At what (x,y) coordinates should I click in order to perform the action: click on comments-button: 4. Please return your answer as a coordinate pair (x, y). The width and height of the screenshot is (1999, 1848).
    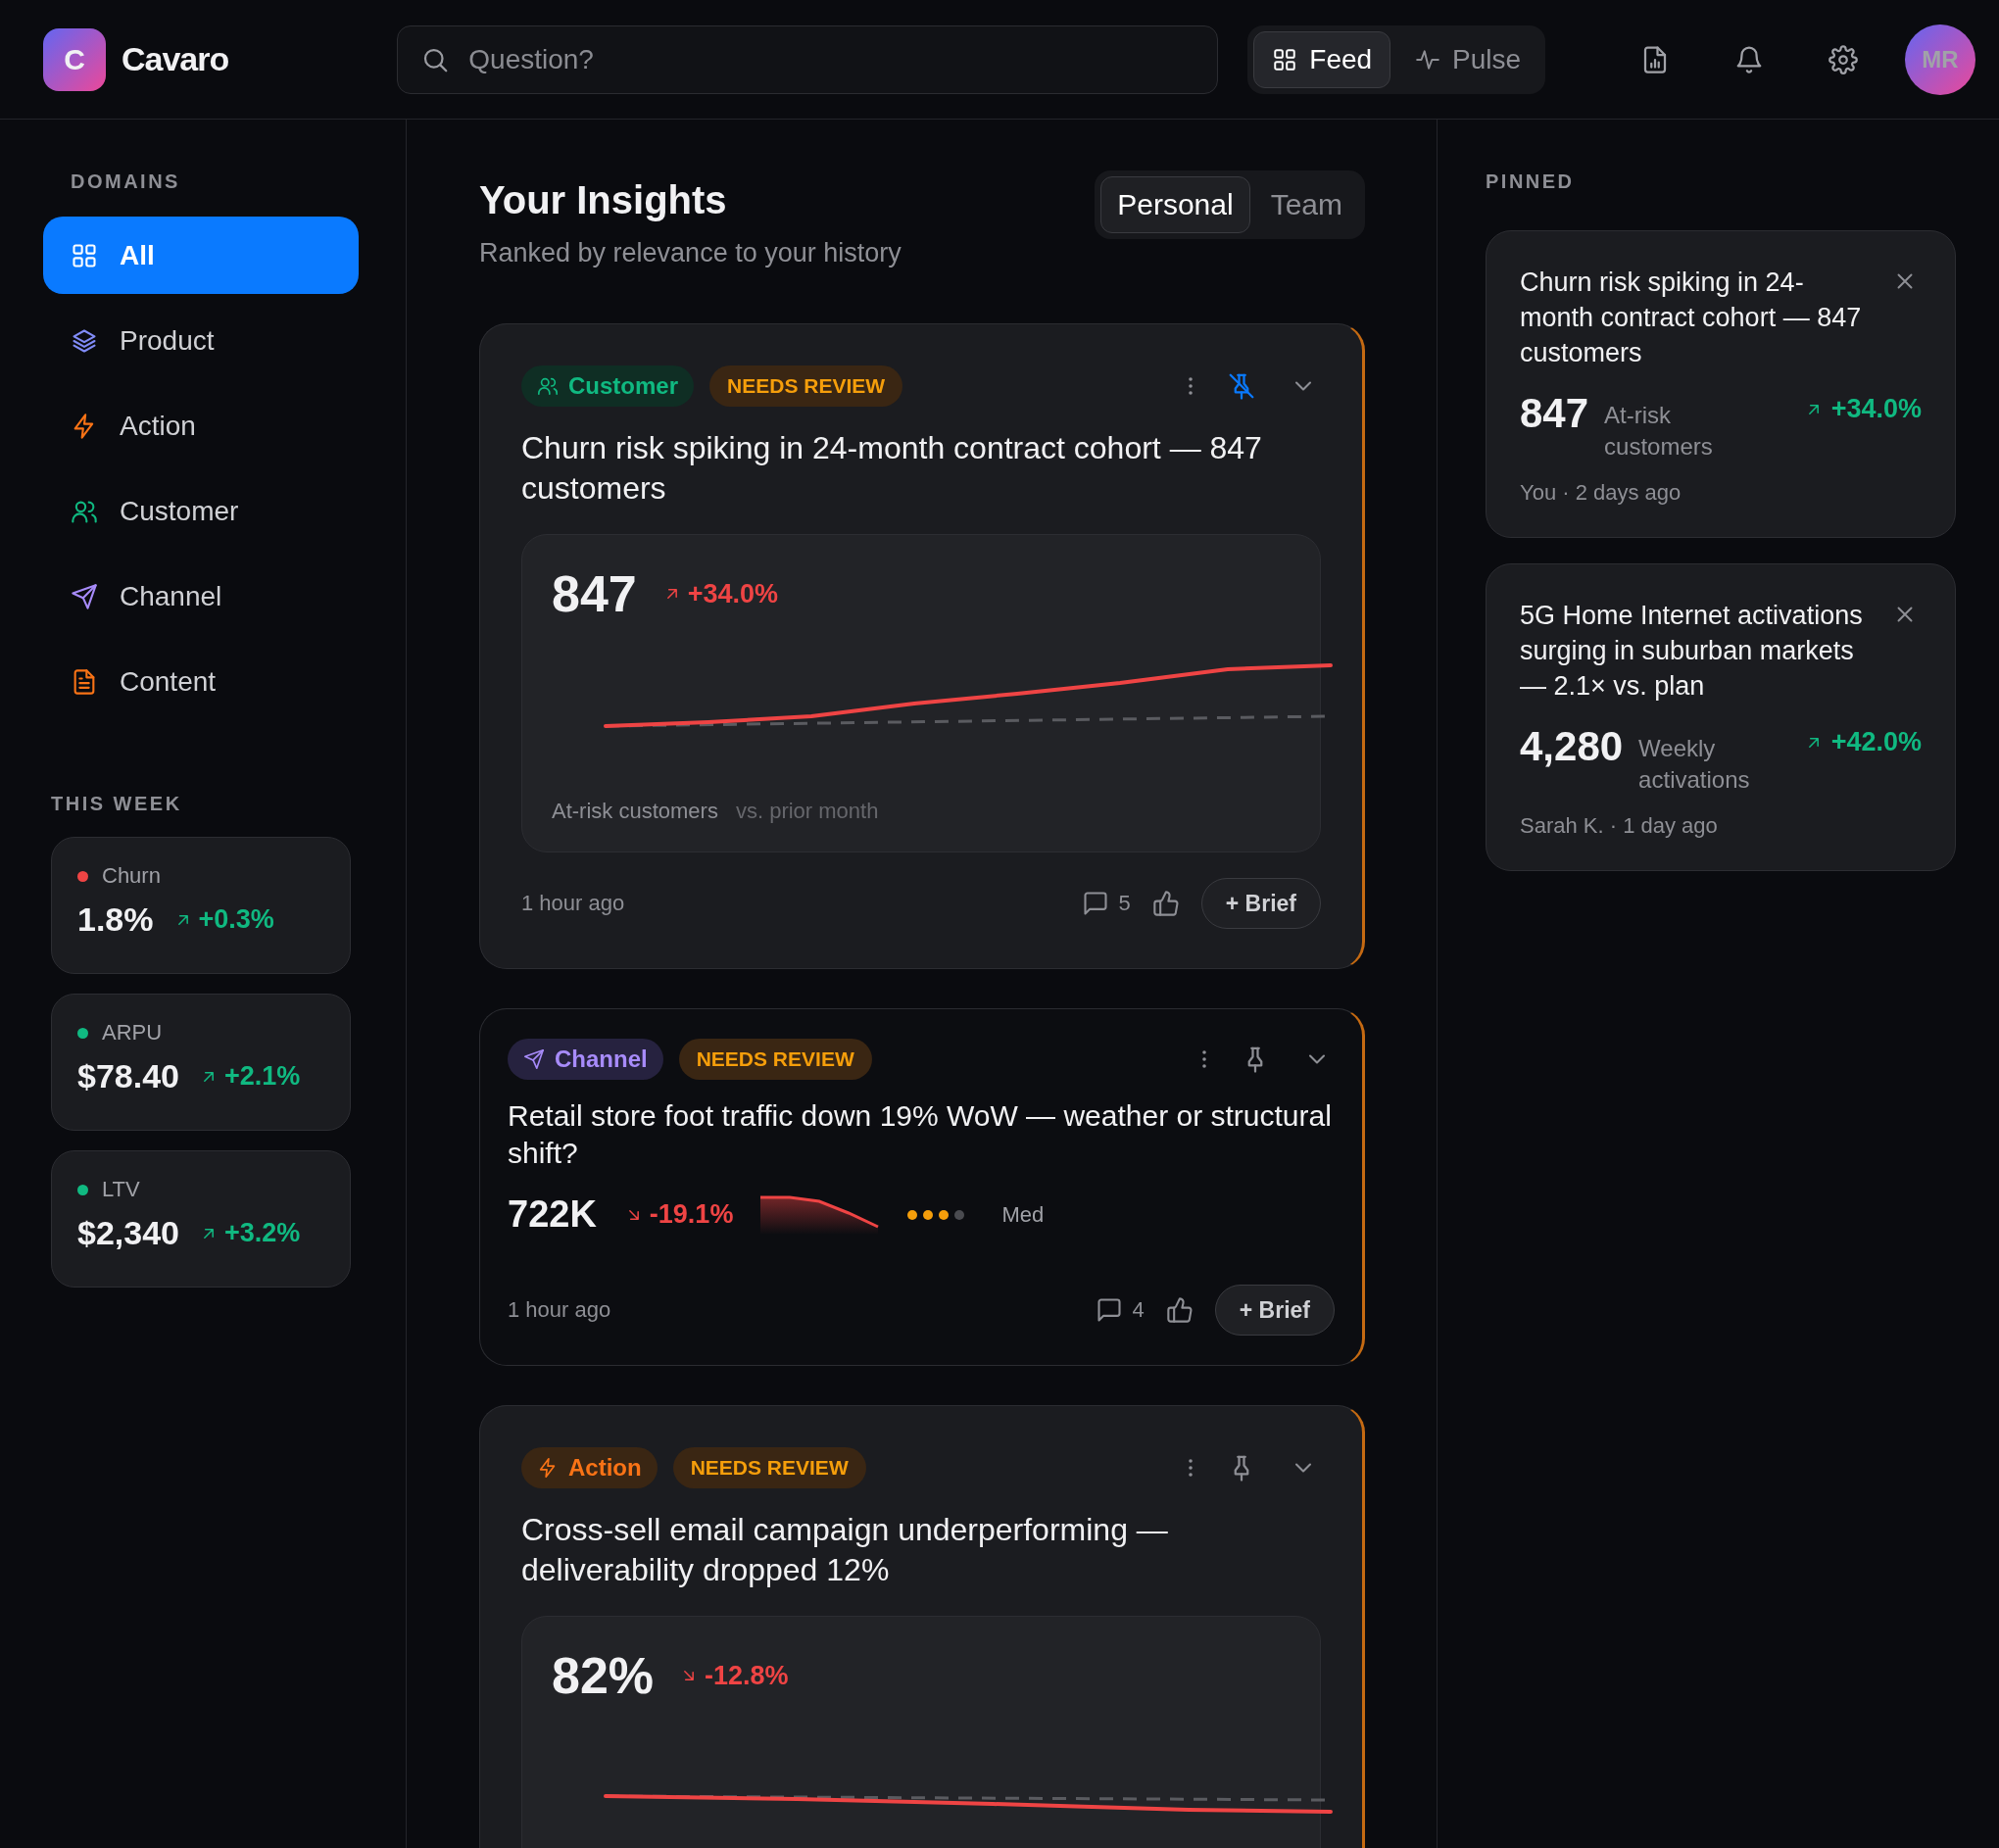
    Looking at the image, I should click on (1120, 1310).